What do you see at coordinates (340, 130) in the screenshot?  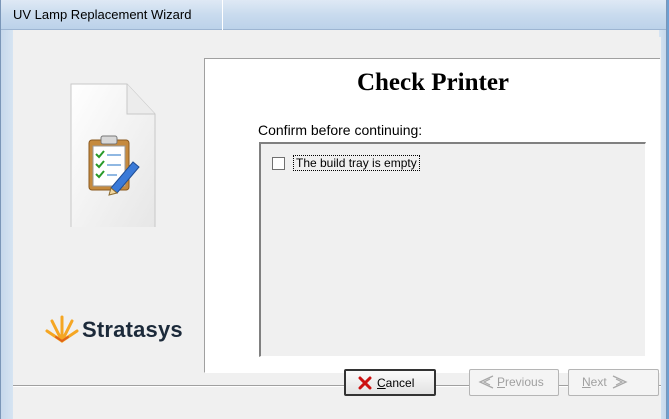 I see `confirm-prompt: Confirm before continuing:` at bounding box center [340, 130].